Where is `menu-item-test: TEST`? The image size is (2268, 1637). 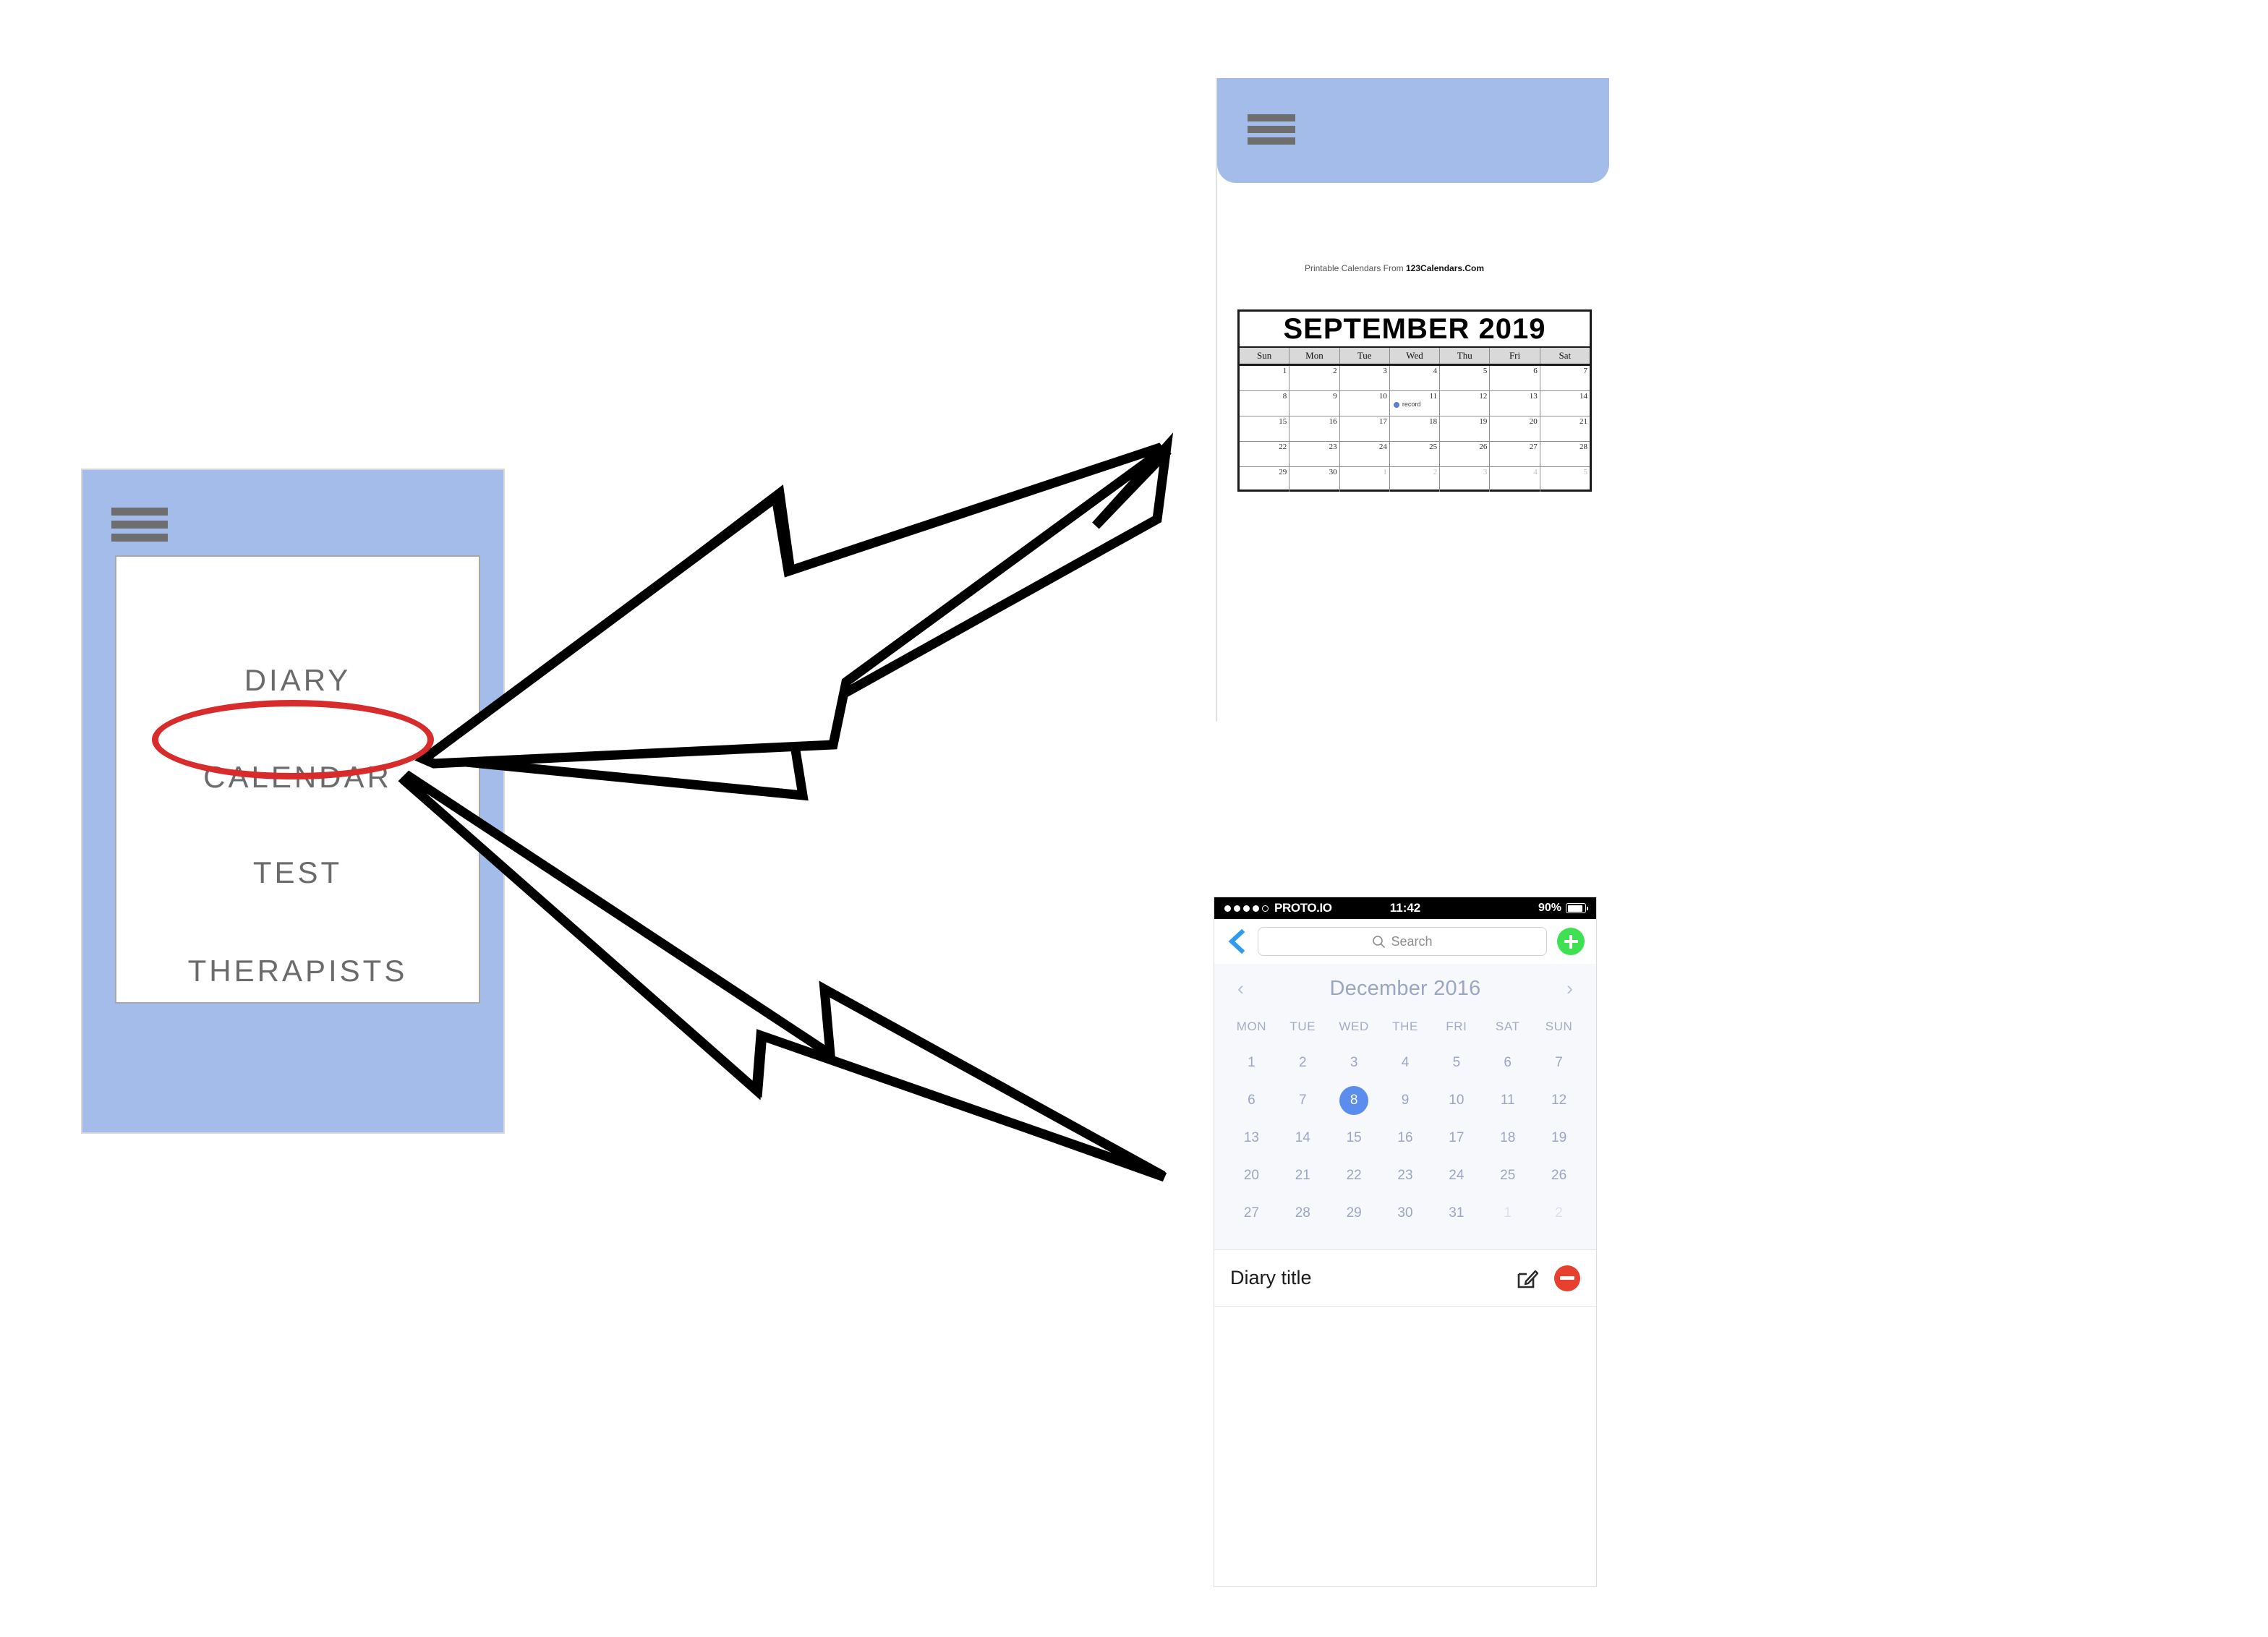 menu-item-test: TEST is located at coordinates (297, 872).